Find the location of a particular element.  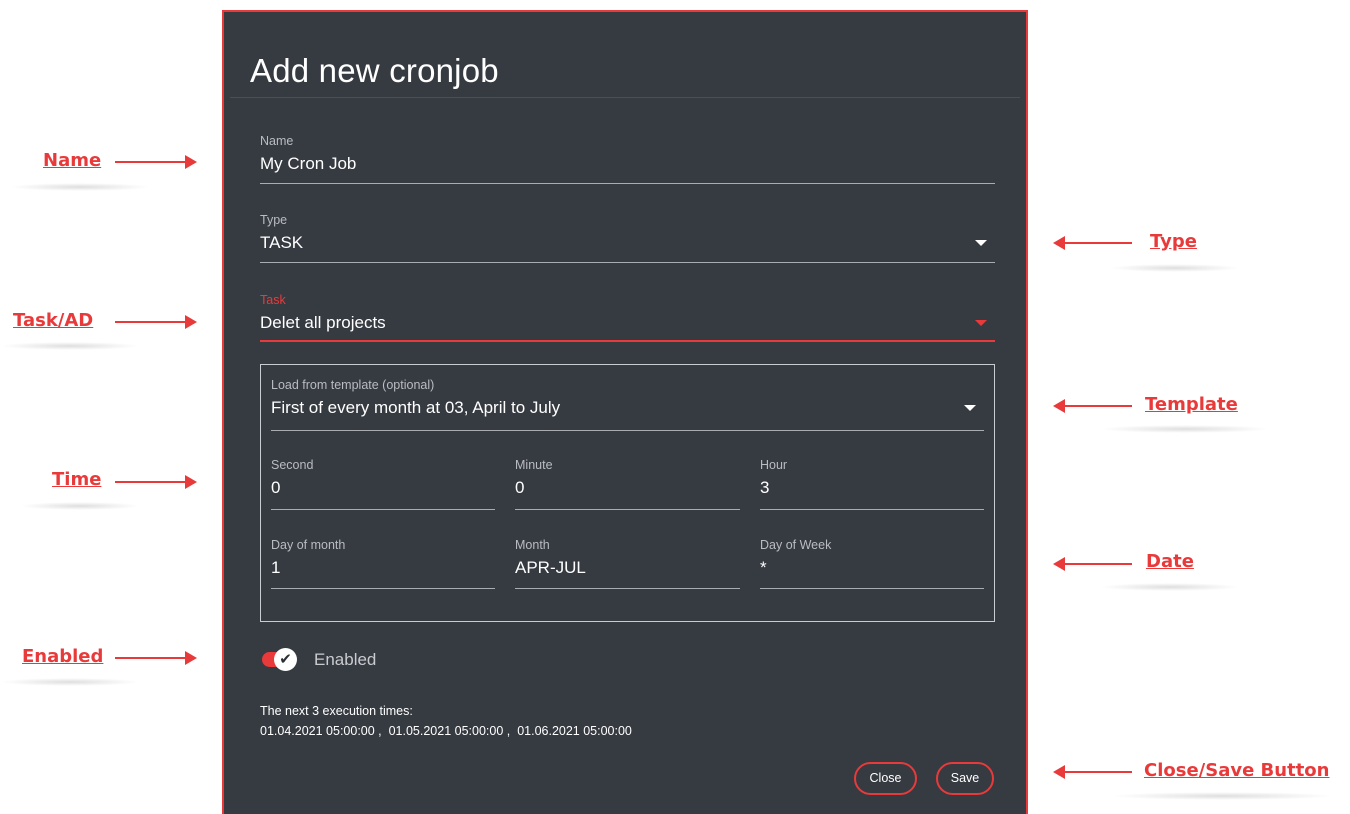

month-underline is located at coordinates (627, 588).